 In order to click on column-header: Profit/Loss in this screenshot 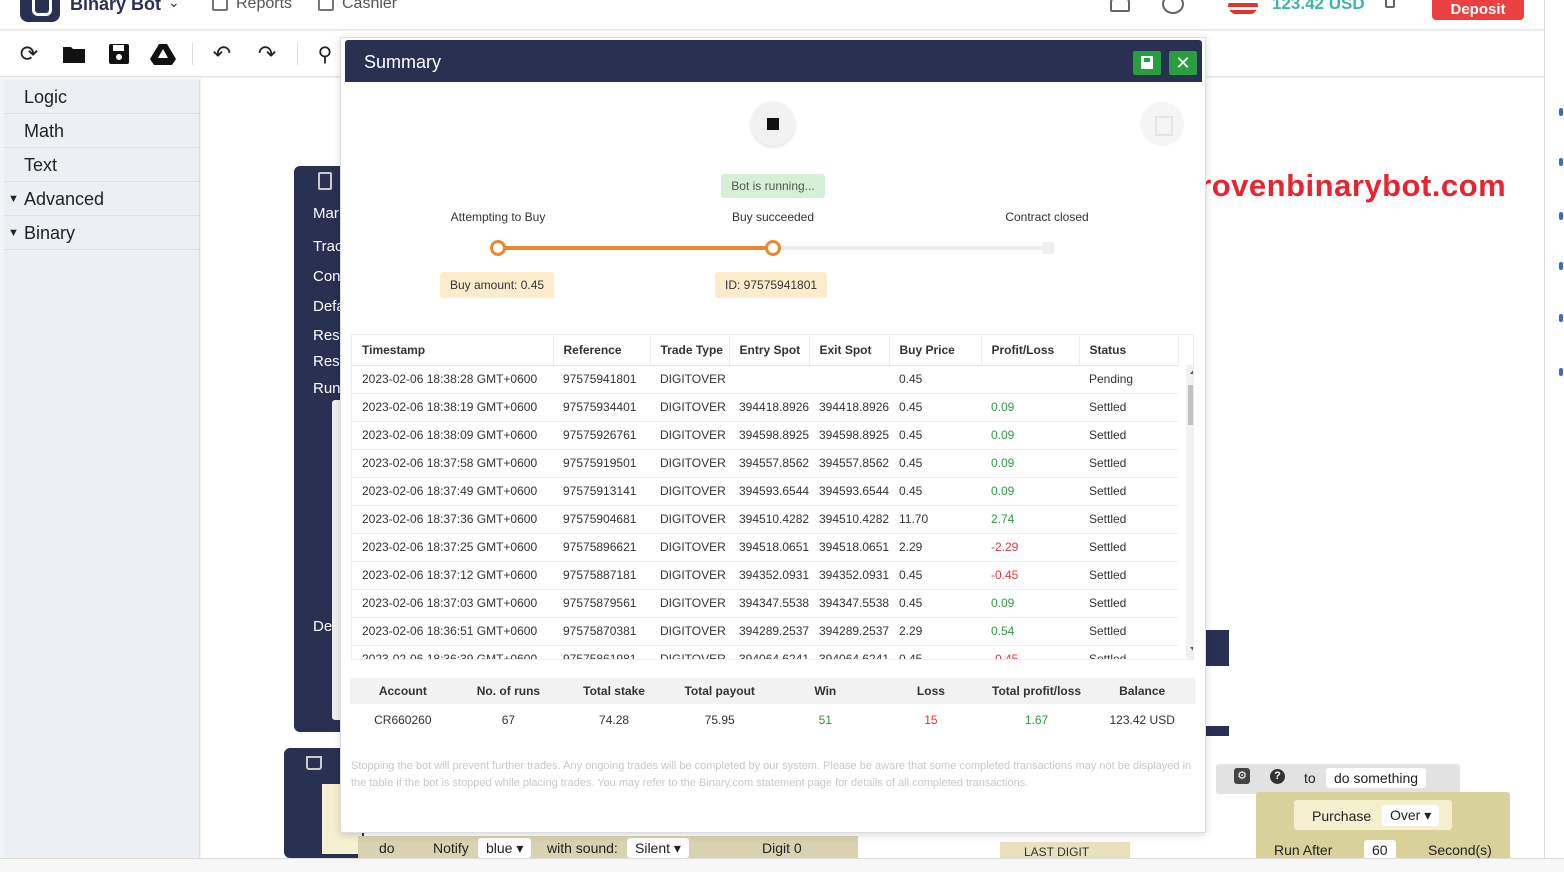, I will do `click(1030, 350)`.